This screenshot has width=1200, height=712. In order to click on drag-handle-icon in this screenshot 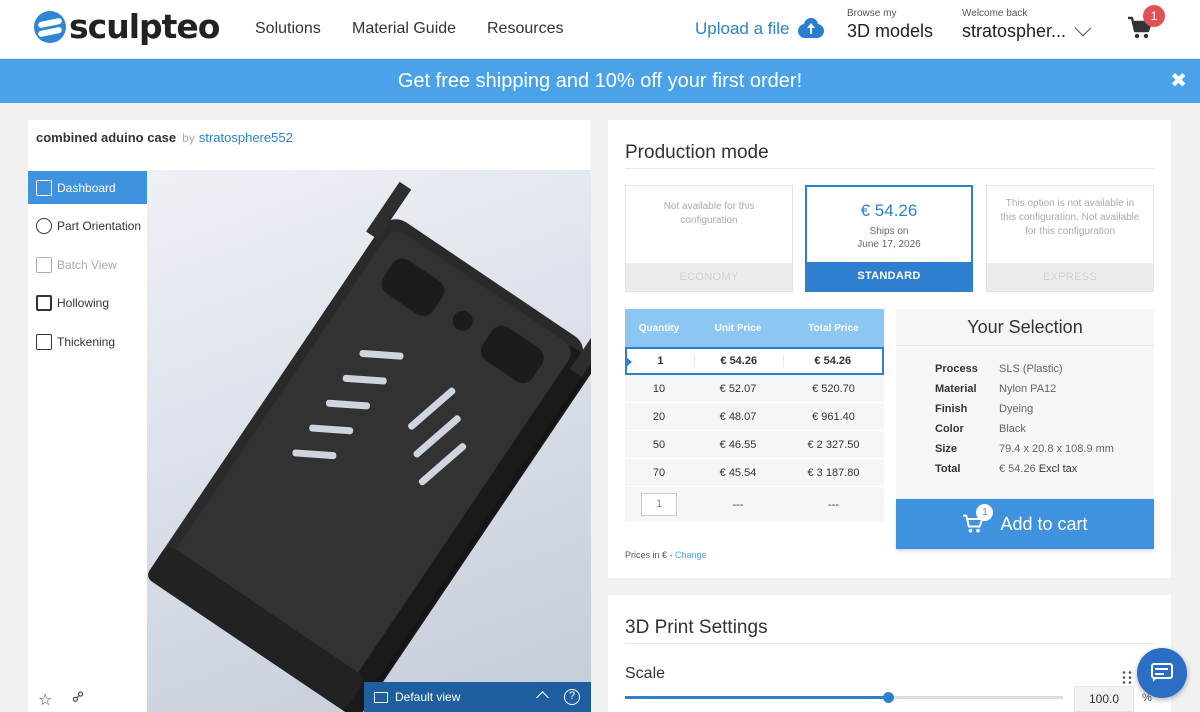, I will do `click(1127, 678)`.